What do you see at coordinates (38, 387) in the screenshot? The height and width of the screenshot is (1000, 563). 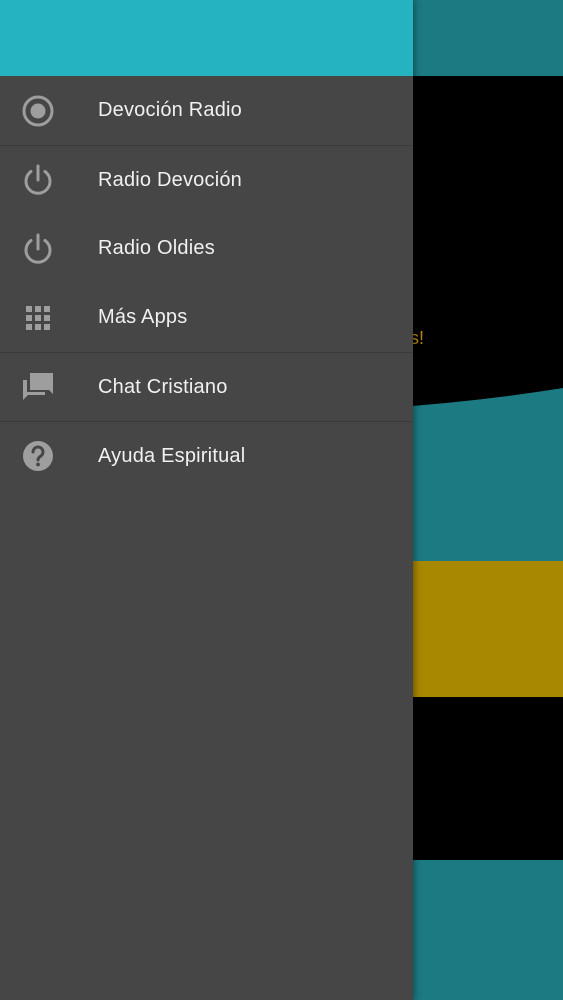 I see `chat-icon` at bounding box center [38, 387].